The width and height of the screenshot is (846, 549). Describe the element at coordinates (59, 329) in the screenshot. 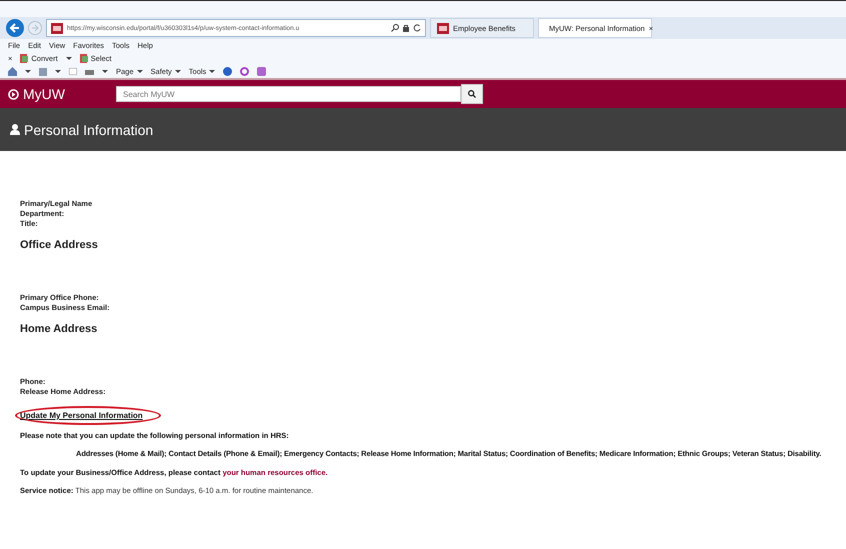

I see `section-heading: Home Address` at that location.